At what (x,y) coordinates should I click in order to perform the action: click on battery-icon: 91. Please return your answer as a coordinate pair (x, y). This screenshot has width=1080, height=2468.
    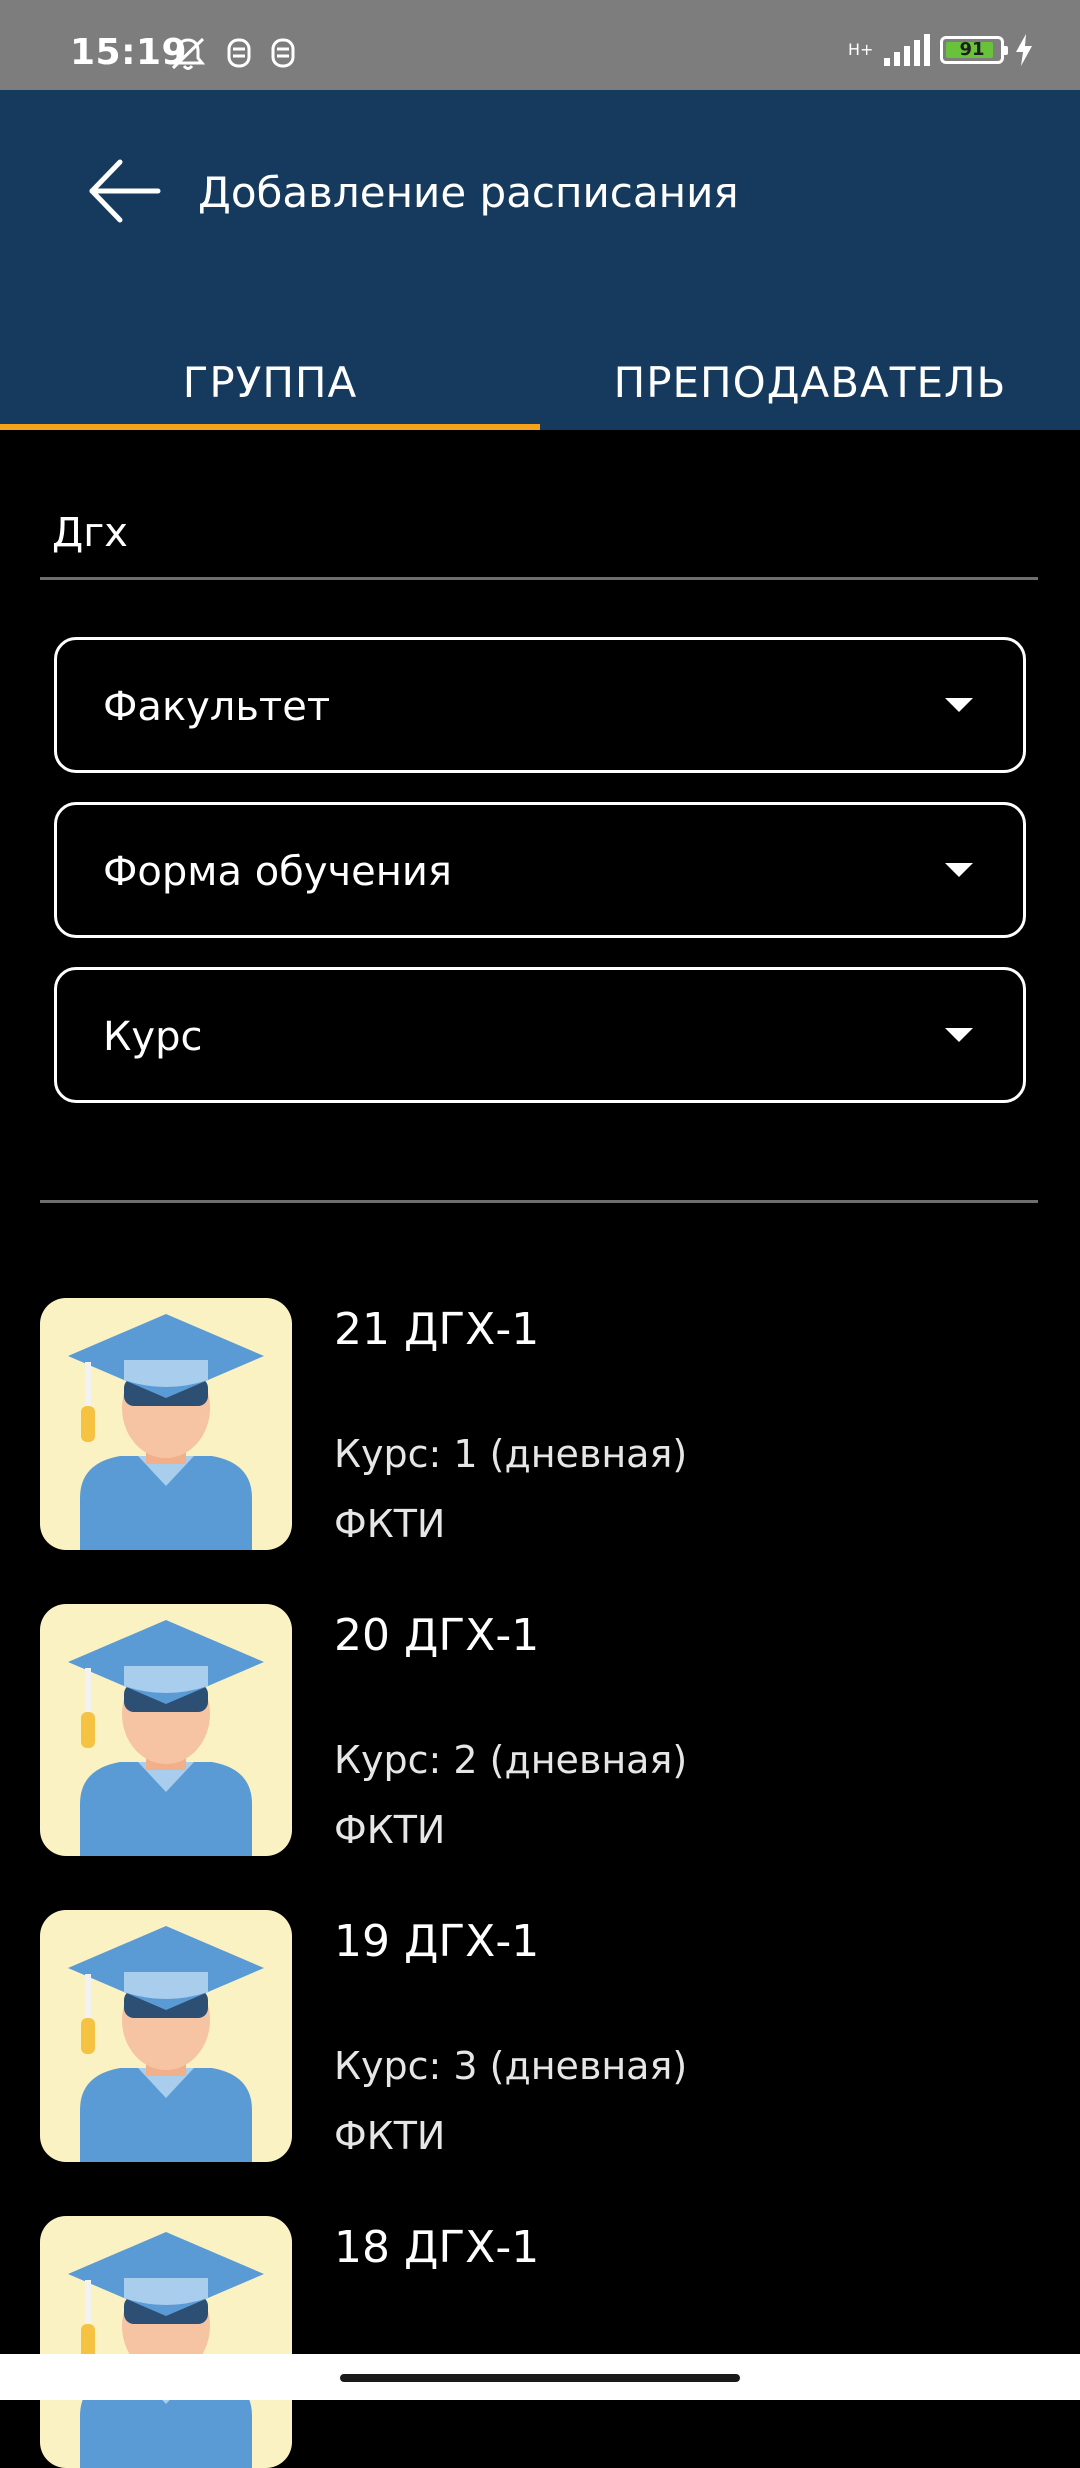
    Looking at the image, I should click on (974, 50).